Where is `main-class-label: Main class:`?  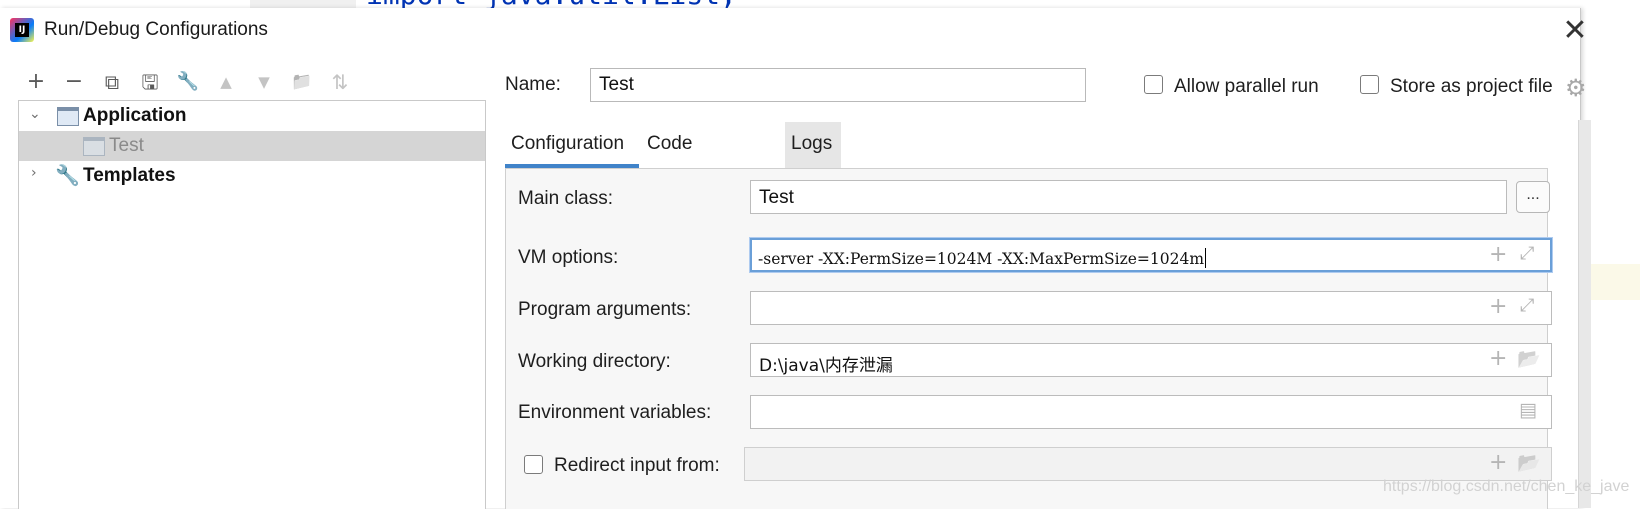 main-class-label: Main class: is located at coordinates (566, 198).